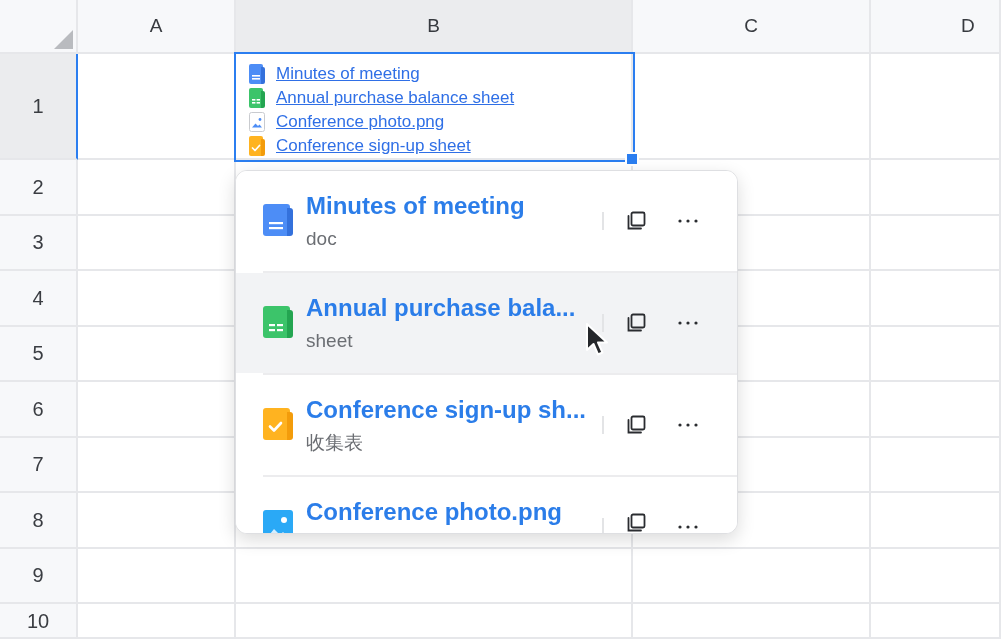  What do you see at coordinates (395, 98) in the screenshot?
I see `link: Annual purchase balance sheet` at bounding box center [395, 98].